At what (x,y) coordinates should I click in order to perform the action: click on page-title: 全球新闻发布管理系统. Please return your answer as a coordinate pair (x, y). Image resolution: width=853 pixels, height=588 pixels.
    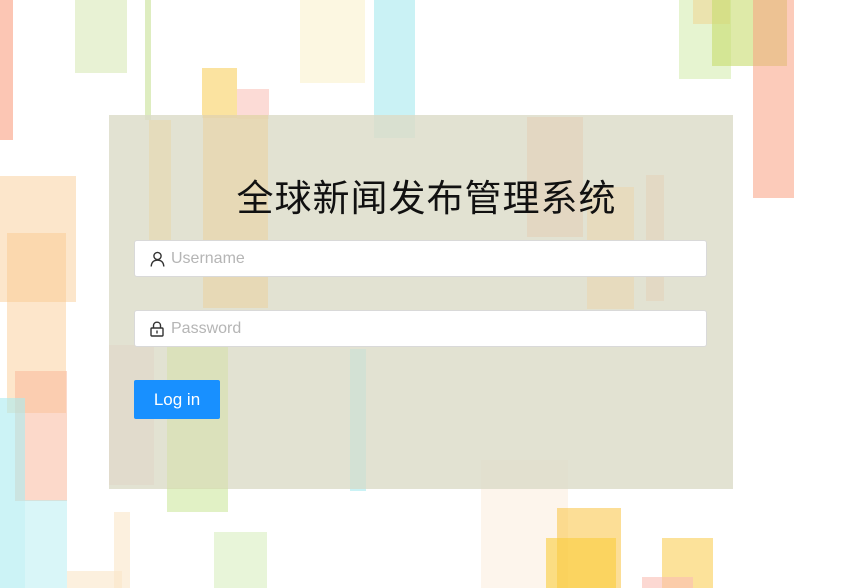
    Looking at the image, I should click on (426, 198).